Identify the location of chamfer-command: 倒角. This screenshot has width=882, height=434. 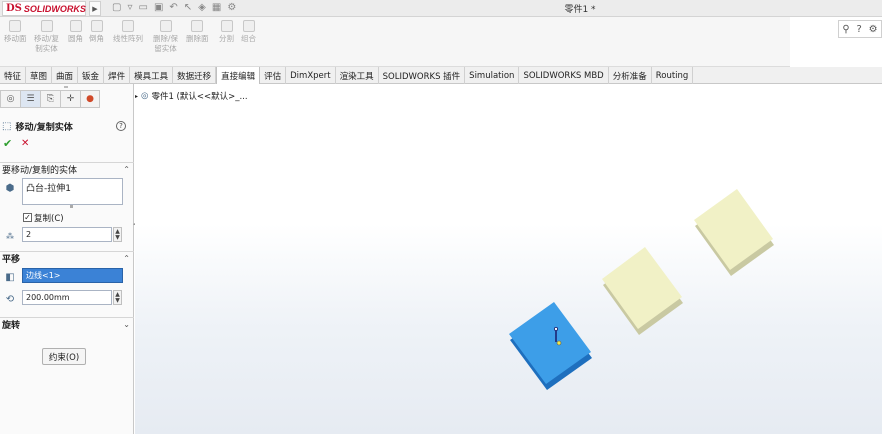
(96, 32).